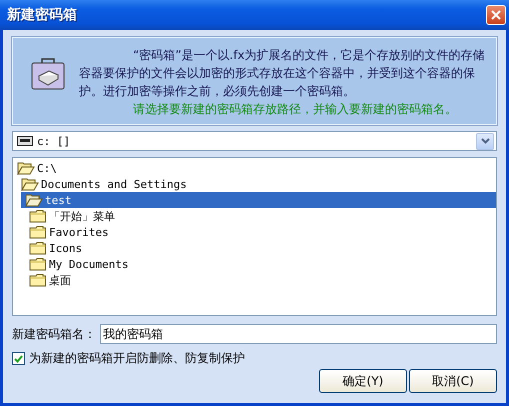 The image size is (509, 406). I want to click on name-input: 我的密码箱, so click(298, 334).